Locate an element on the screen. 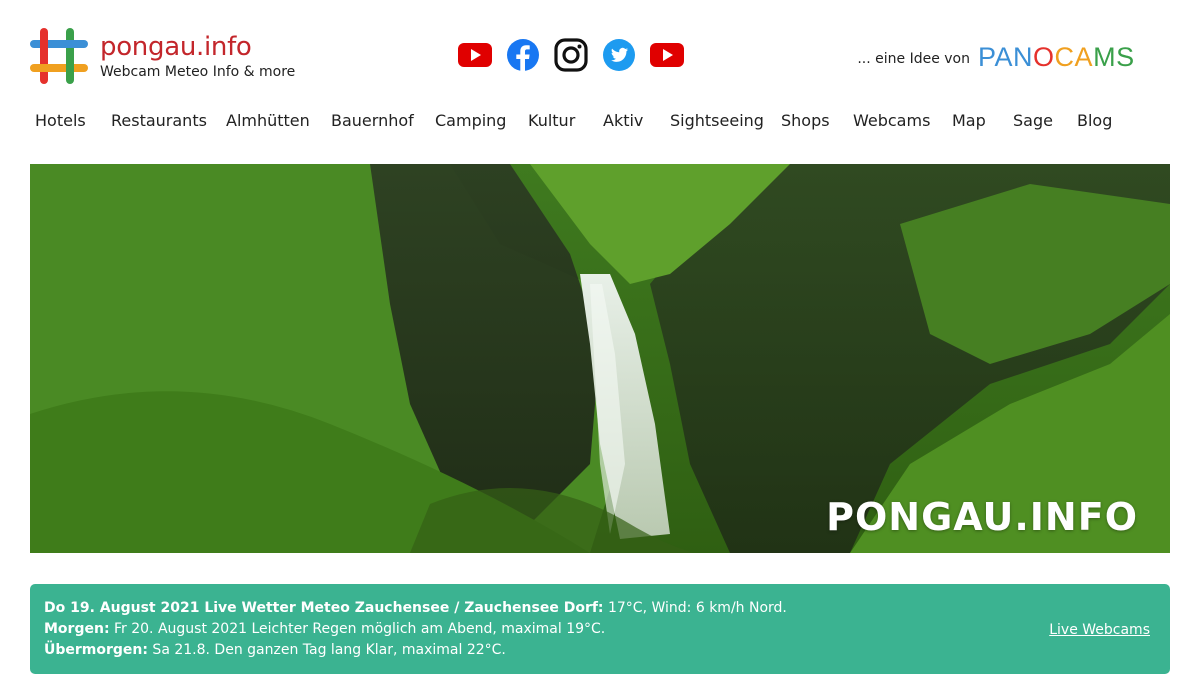 The width and height of the screenshot is (1200, 674). twitter-icon is located at coordinates (619, 55).